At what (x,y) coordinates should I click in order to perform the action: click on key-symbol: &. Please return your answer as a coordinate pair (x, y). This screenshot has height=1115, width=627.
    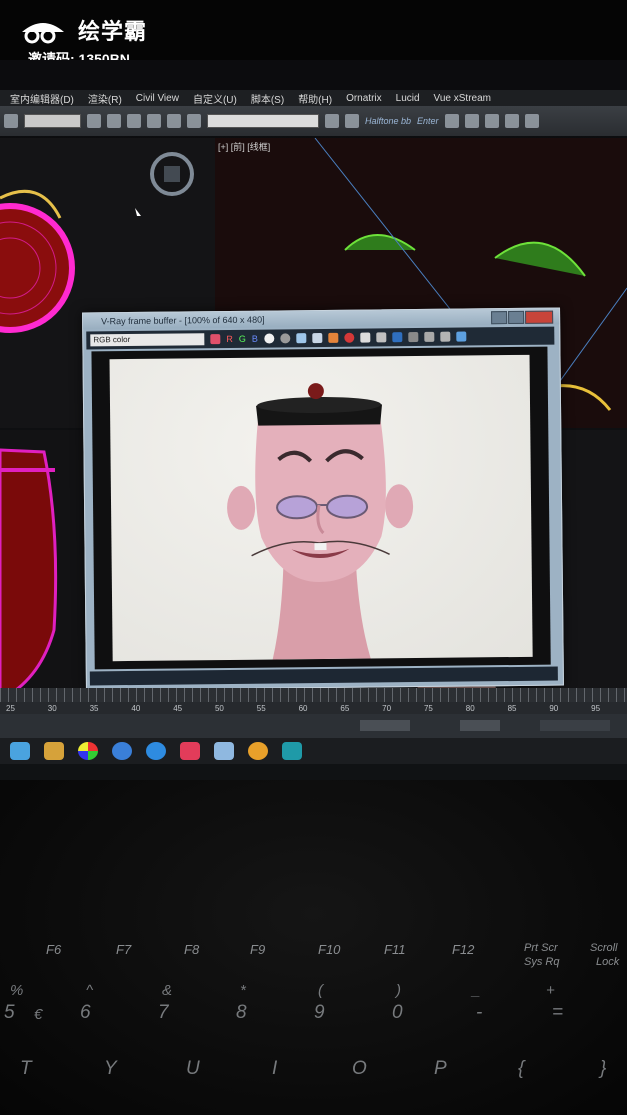
    Looking at the image, I should click on (167, 990).